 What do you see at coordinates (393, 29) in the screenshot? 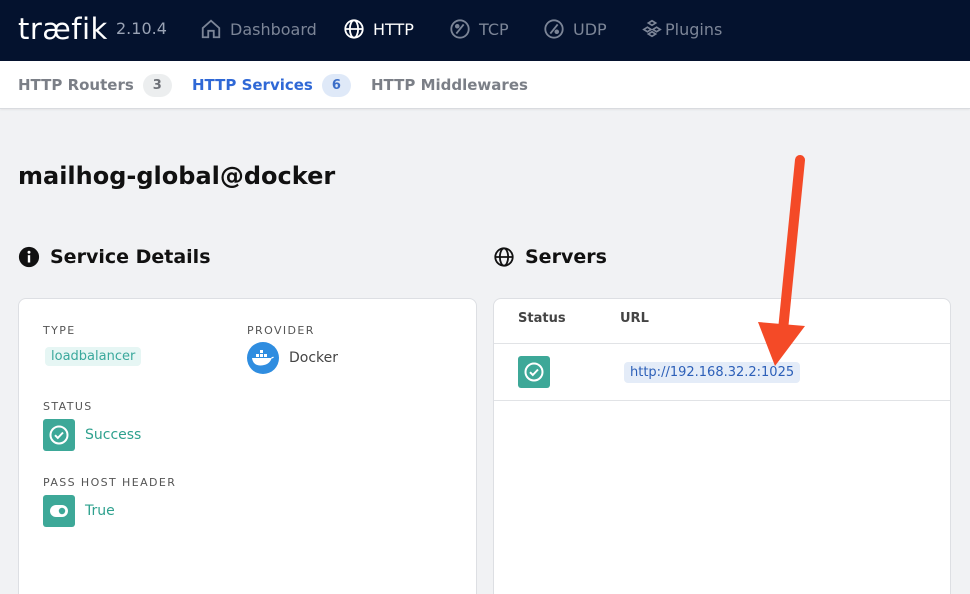
I see `nav-http-label: HTTP` at bounding box center [393, 29].